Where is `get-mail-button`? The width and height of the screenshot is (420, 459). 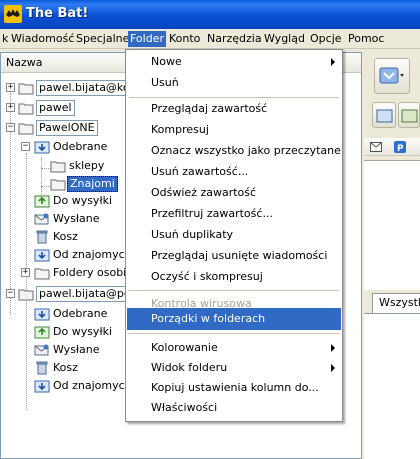
get-mail-button is located at coordinates (392, 76).